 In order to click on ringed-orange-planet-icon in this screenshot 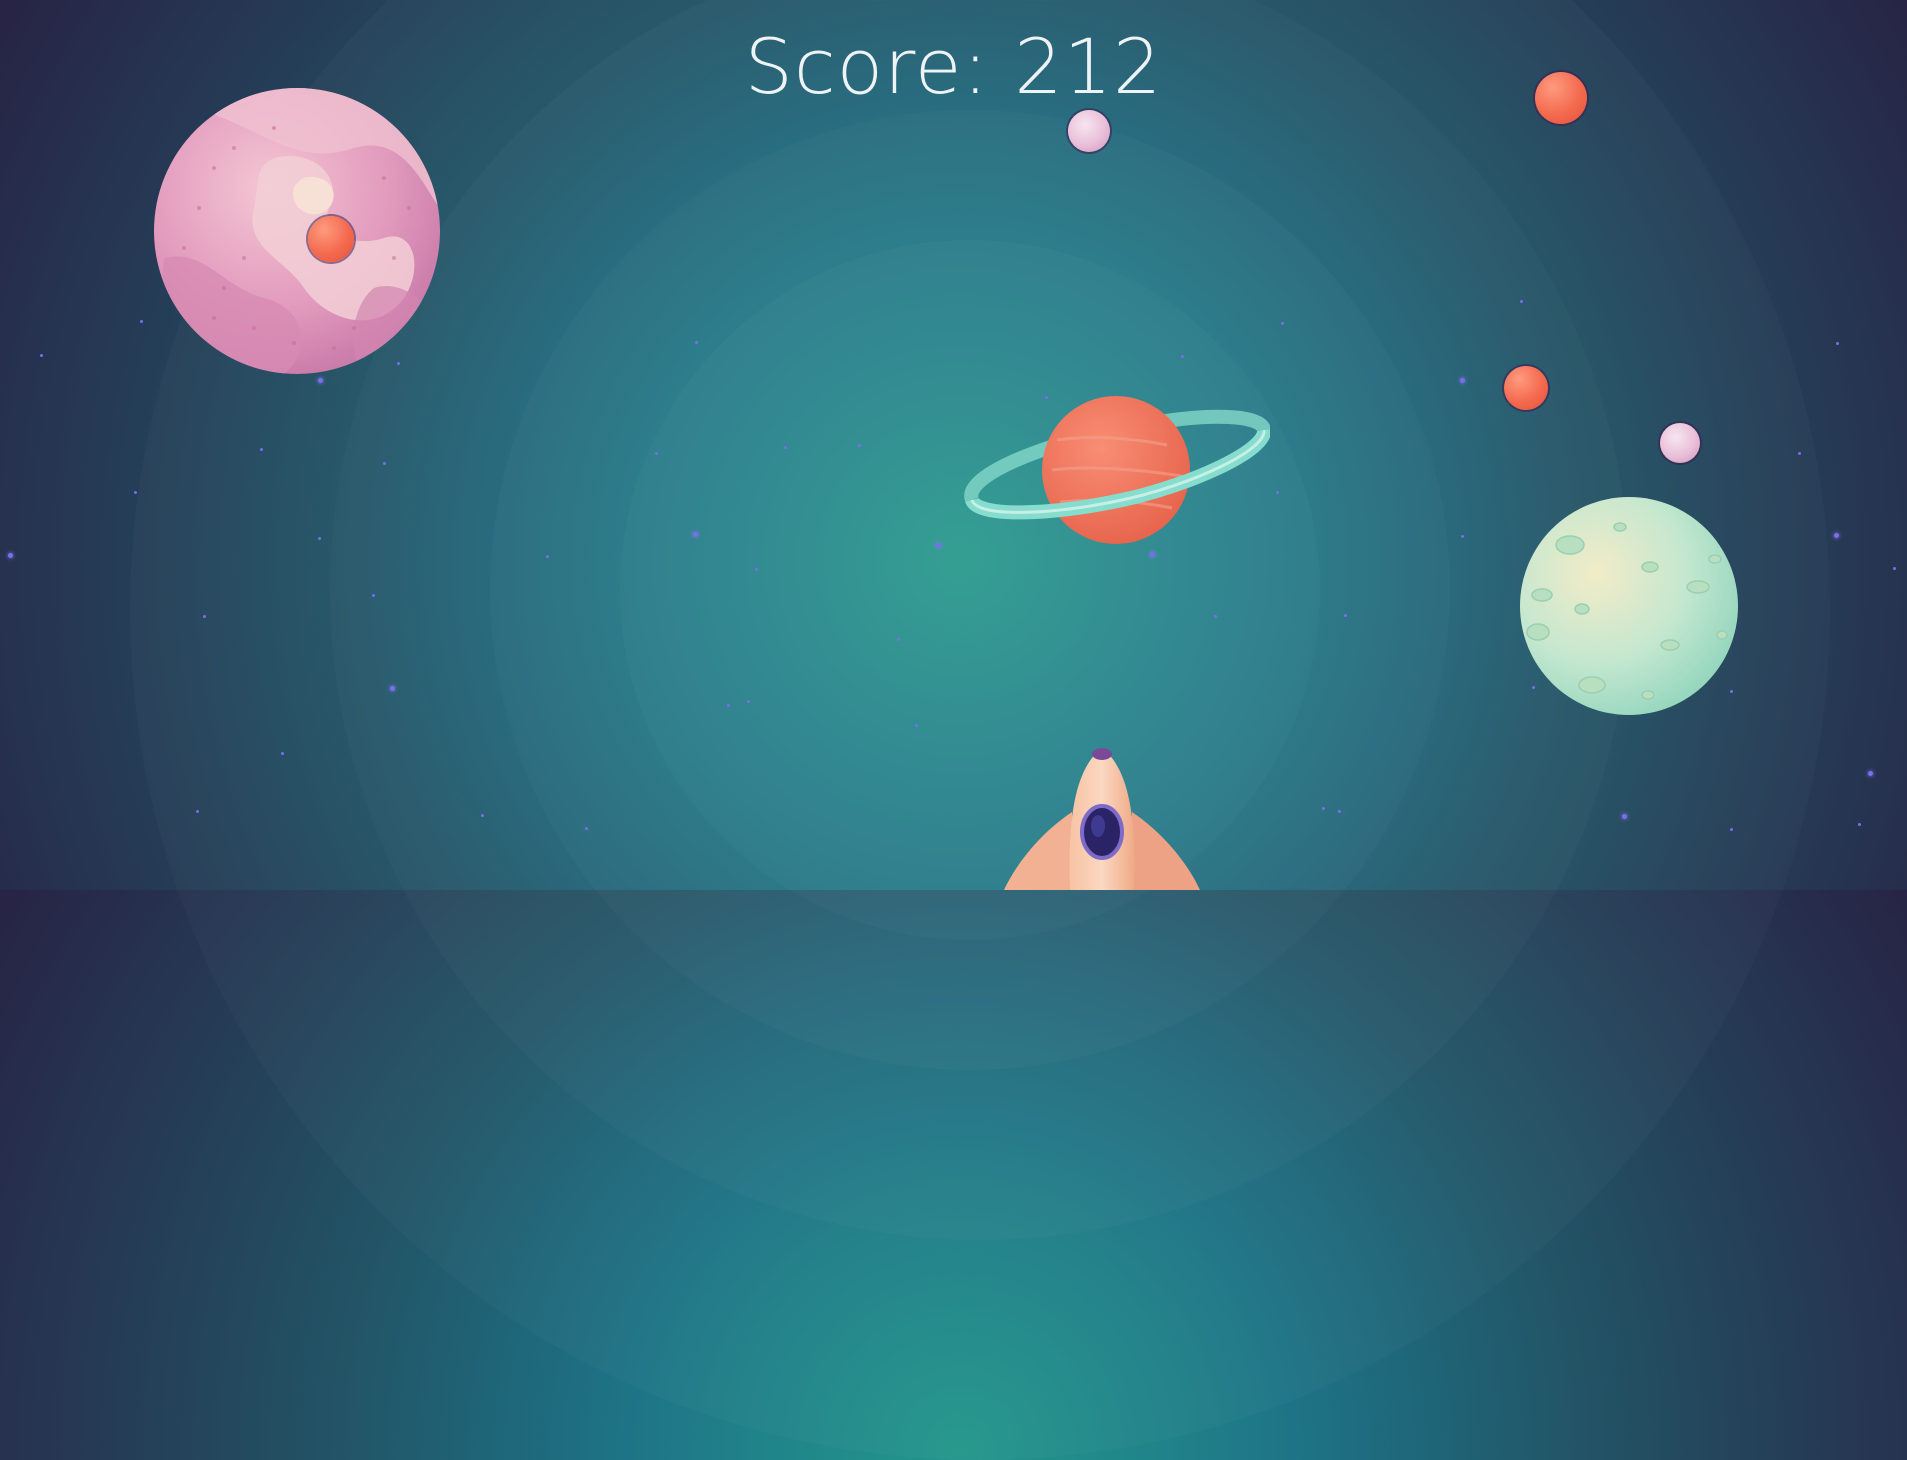, I will do `click(1117, 470)`.